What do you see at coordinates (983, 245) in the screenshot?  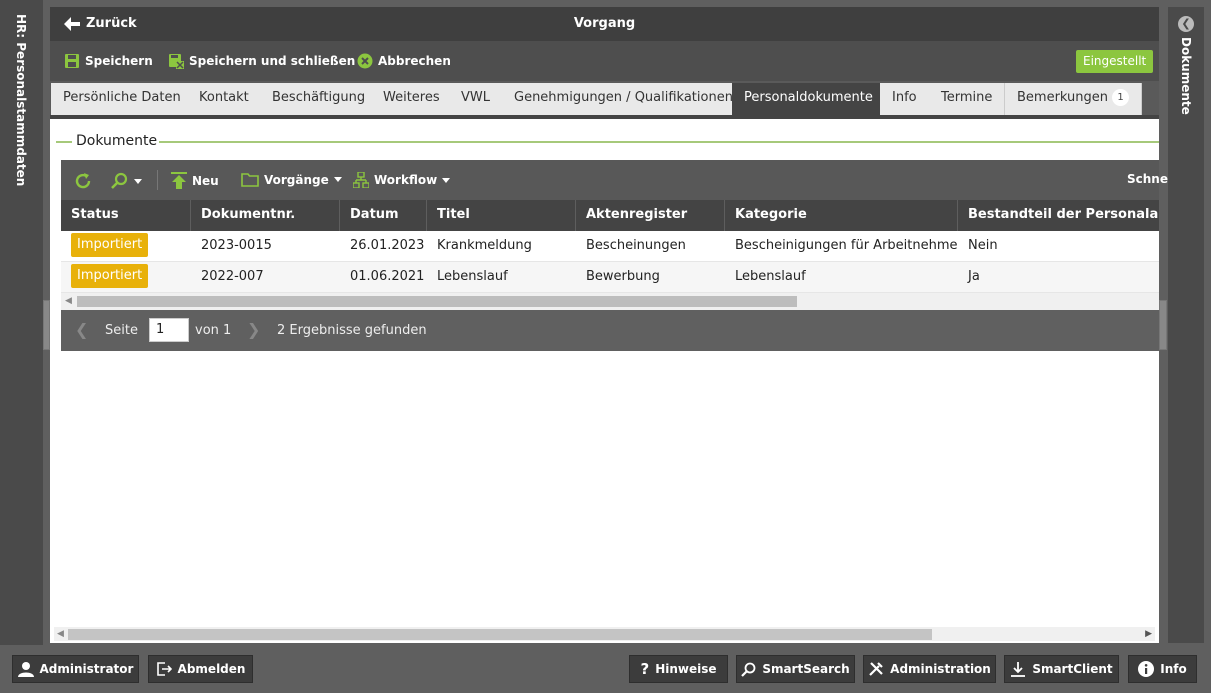 I see `row-personnel-file: Nein` at bounding box center [983, 245].